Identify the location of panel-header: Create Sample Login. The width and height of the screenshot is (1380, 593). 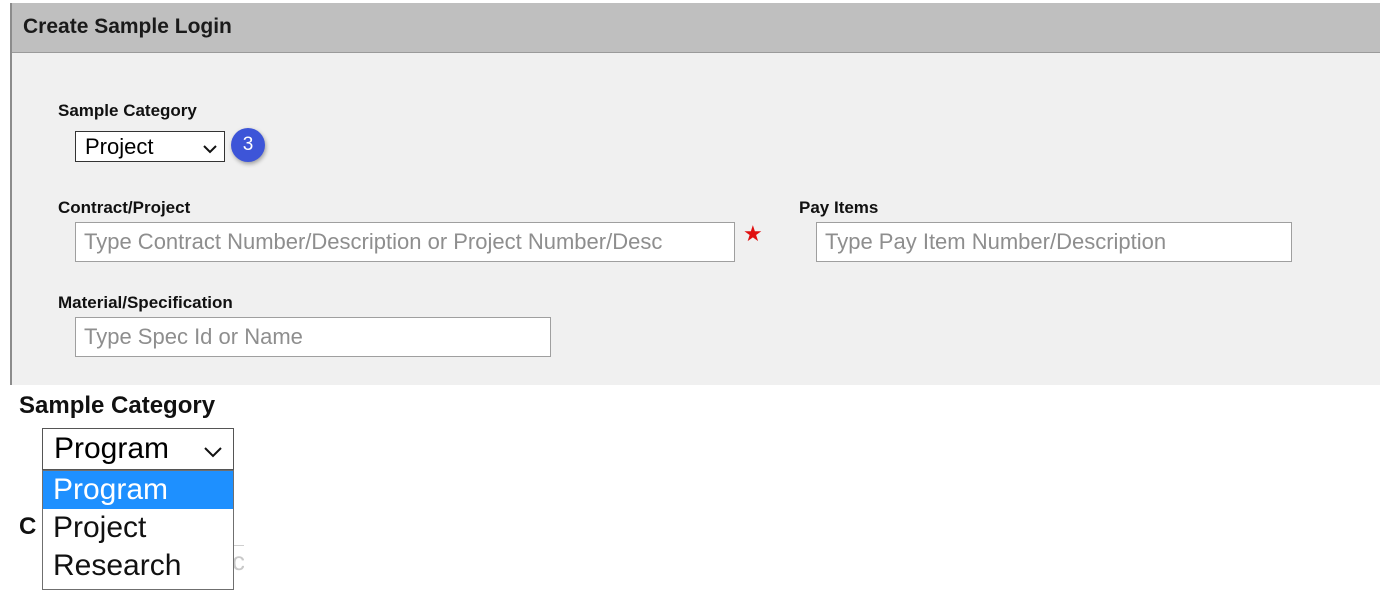
(696, 28).